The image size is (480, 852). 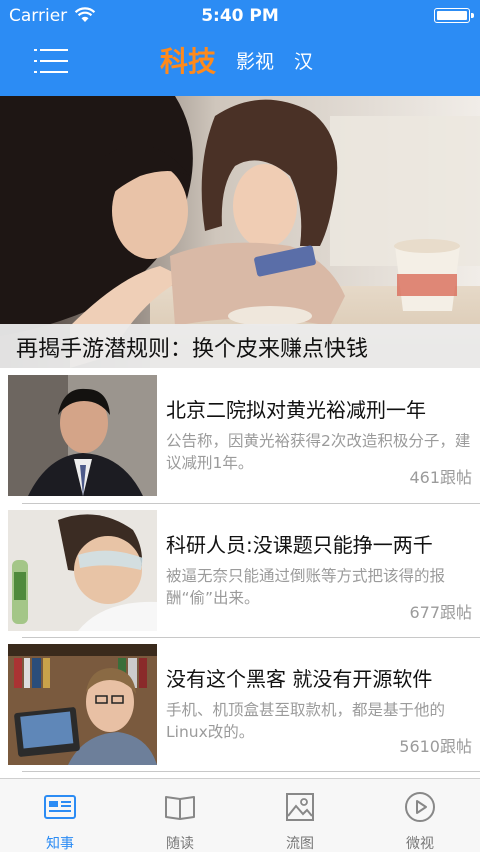 I want to click on tabbar-item-zhishi: 知事, so click(x=60, y=815).